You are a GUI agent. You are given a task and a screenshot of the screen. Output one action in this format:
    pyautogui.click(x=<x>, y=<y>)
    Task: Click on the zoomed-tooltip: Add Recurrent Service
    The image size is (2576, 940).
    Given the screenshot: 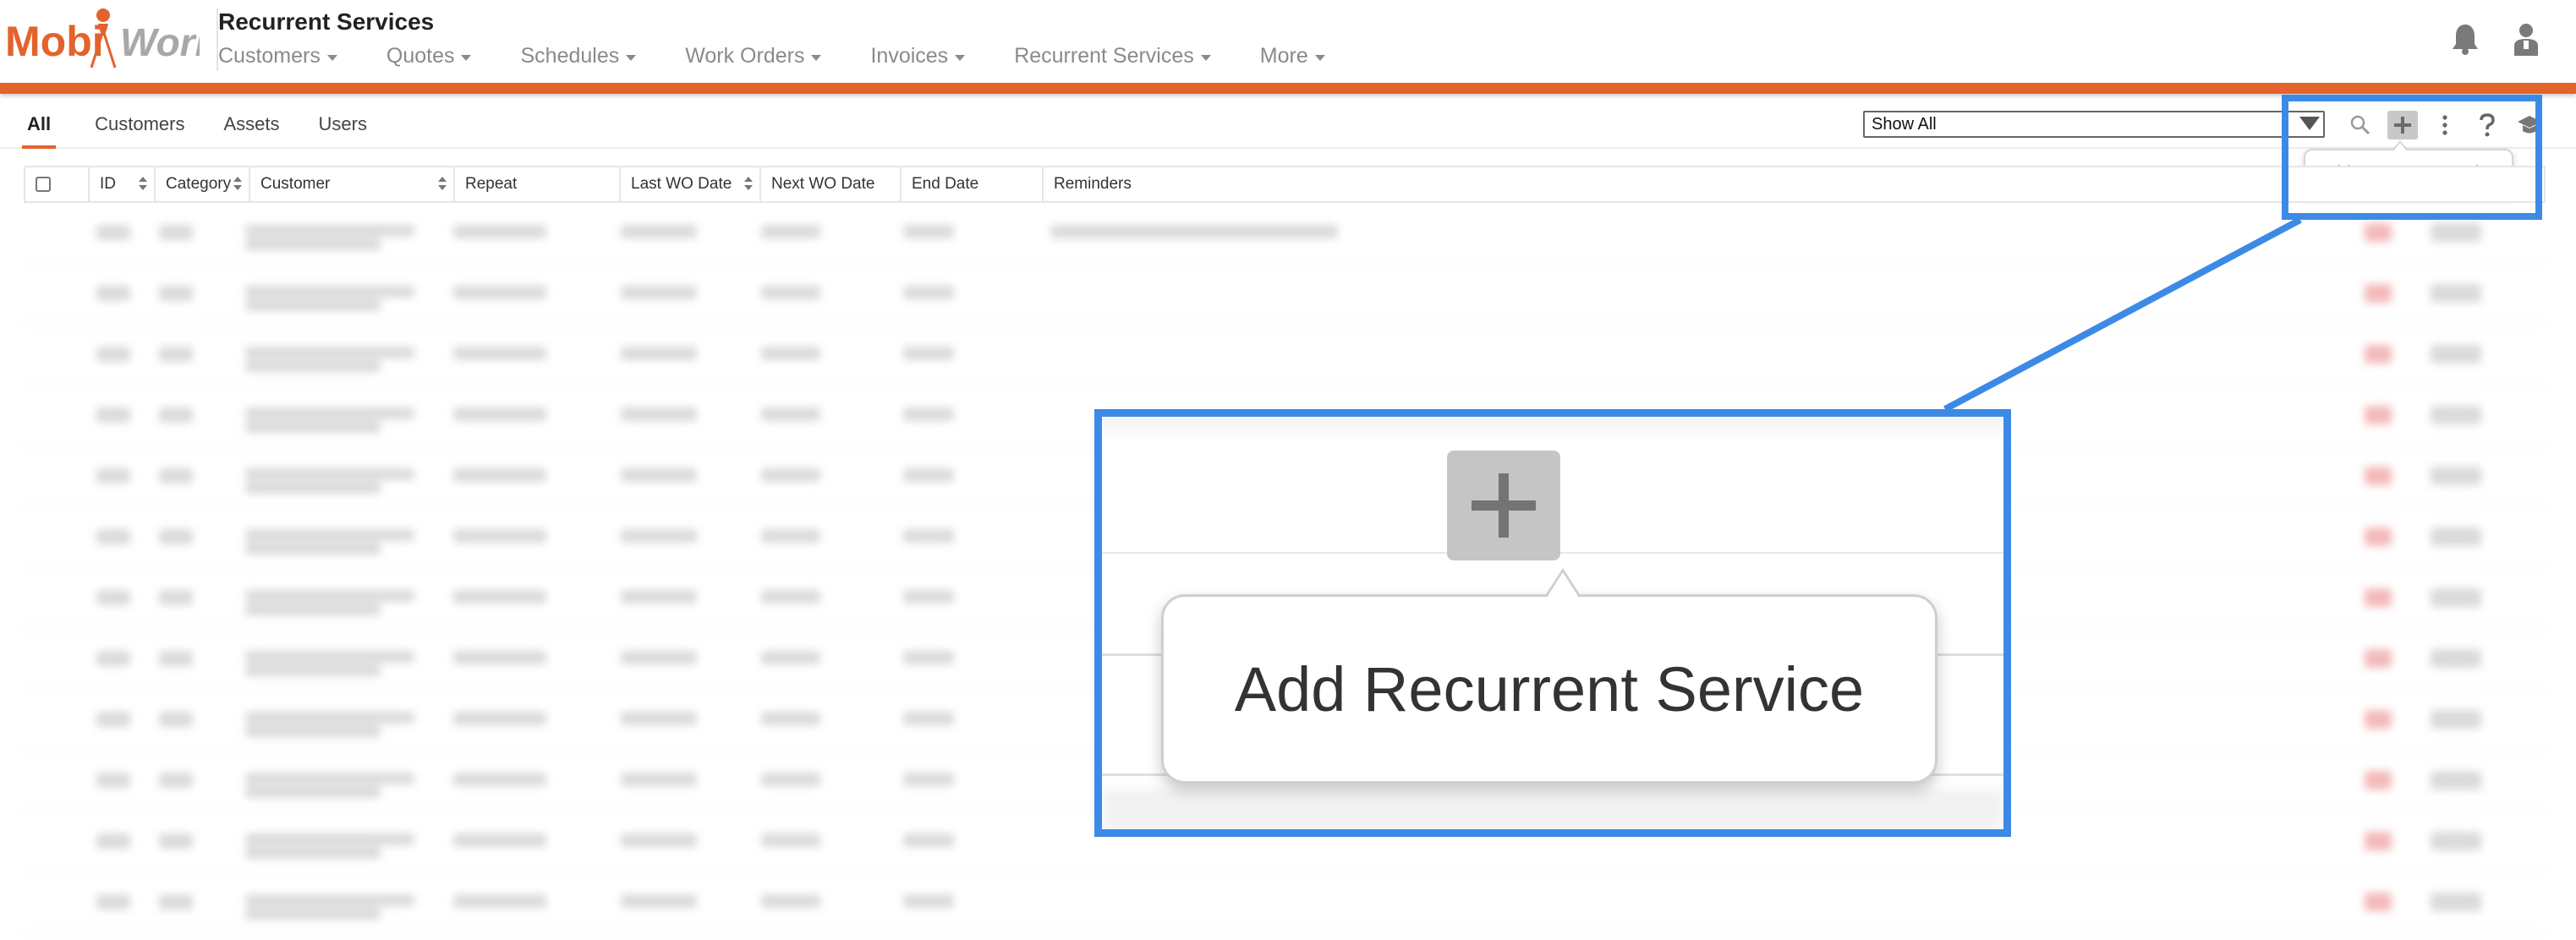 What is the action you would take?
    pyautogui.click(x=1549, y=676)
    